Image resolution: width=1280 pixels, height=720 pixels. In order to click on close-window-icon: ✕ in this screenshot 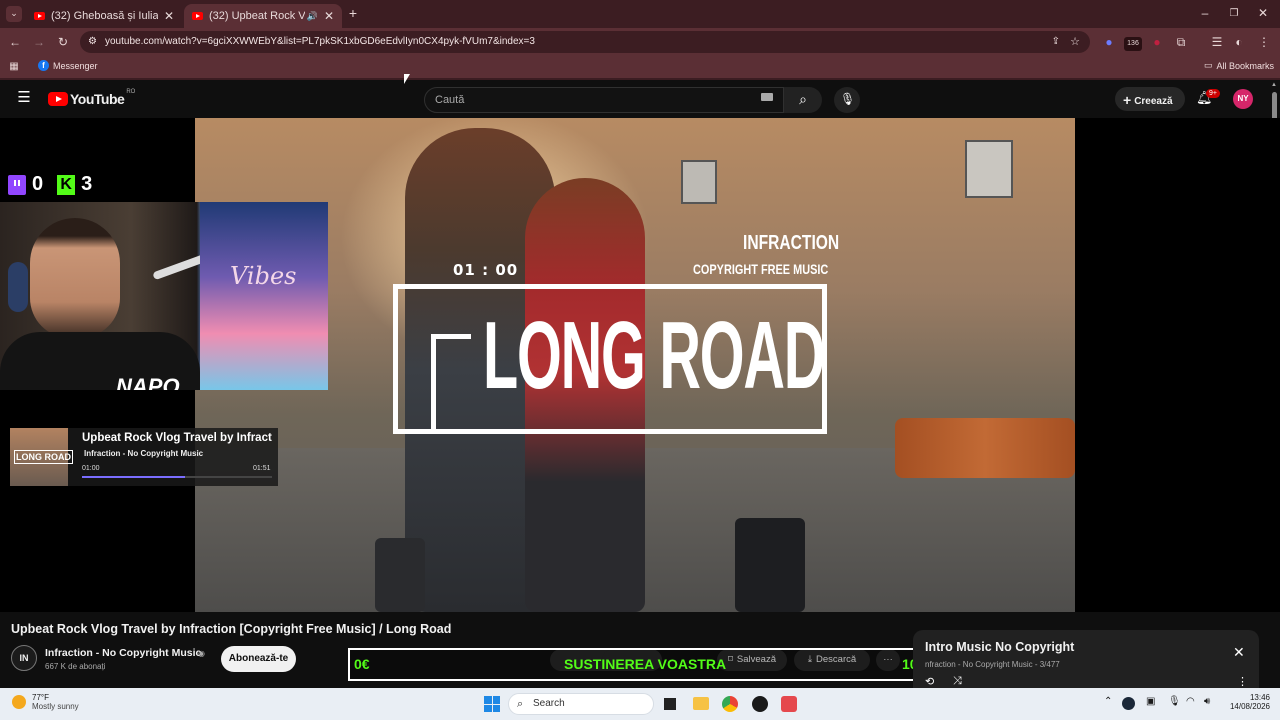, I will do `click(1263, 13)`.